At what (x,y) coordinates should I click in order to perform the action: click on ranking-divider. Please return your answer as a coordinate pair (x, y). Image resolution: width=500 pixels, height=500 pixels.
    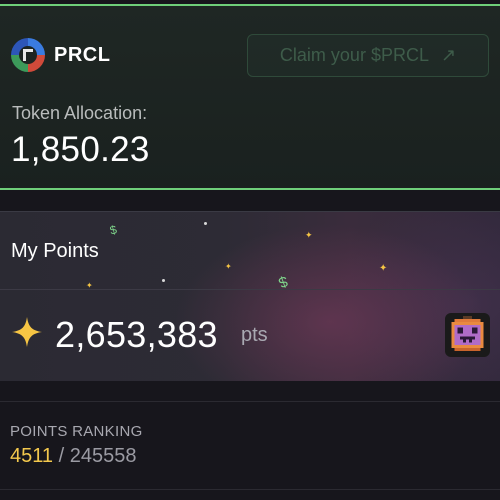
    Looking at the image, I should click on (250, 401).